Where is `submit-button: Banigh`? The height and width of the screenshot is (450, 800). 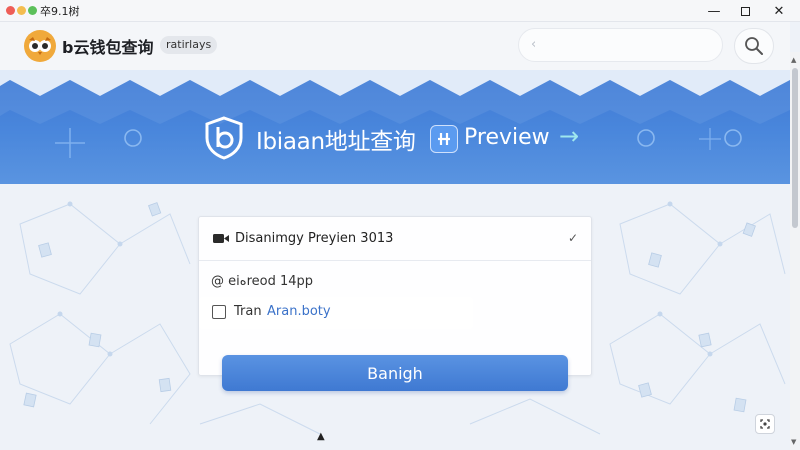 submit-button: Banigh is located at coordinates (395, 373).